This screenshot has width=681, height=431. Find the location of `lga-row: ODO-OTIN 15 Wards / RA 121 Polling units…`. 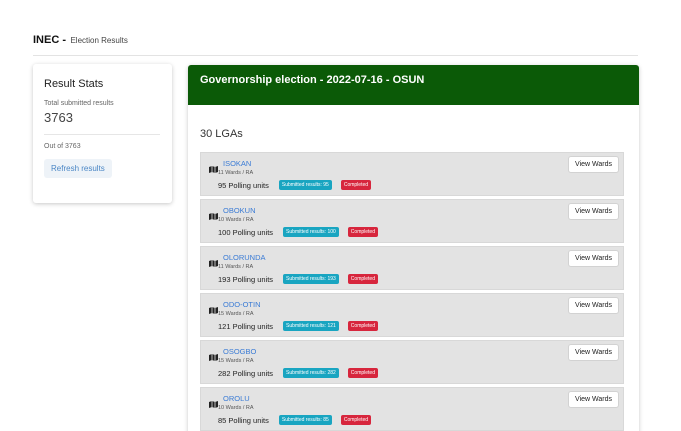

lga-row: ODO-OTIN 15 Wards / RA 121 Polling units… is located at coordinates (412, 315).